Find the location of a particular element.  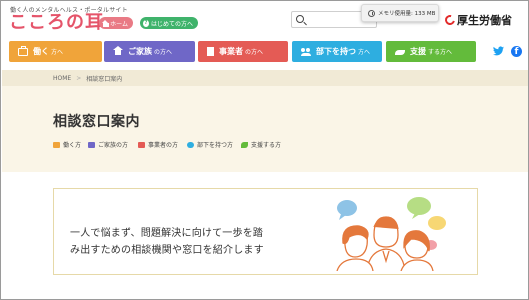

home-button: ホーム is located at coordinates (116, 23).